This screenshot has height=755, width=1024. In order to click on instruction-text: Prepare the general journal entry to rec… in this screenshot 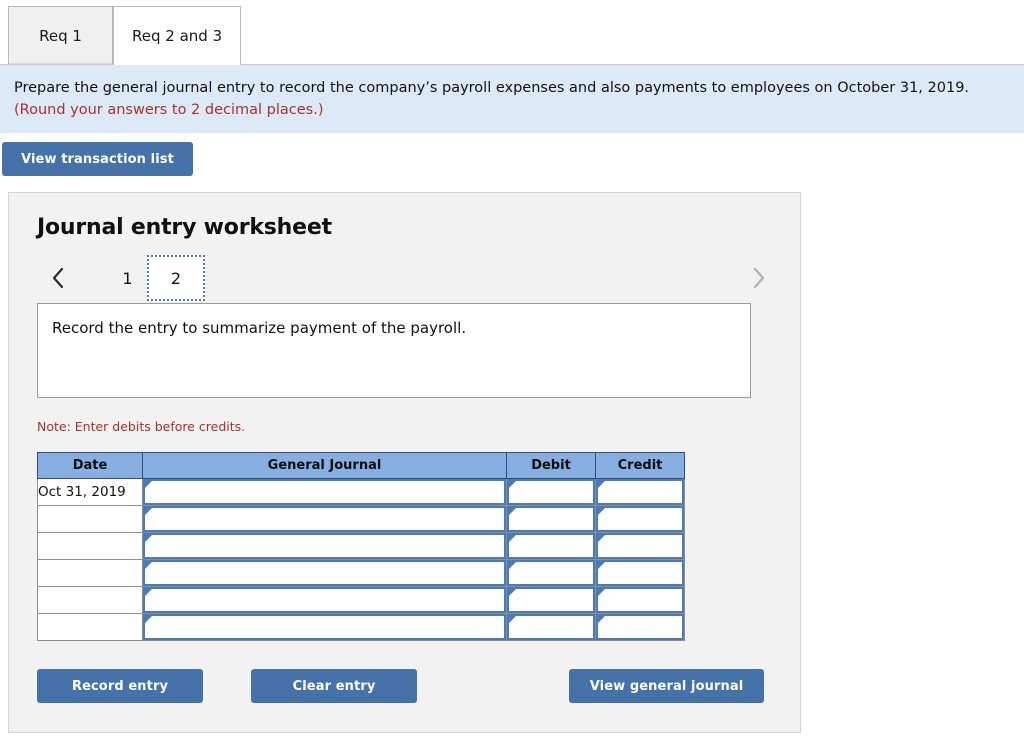, I will do `click(492, 88)`.